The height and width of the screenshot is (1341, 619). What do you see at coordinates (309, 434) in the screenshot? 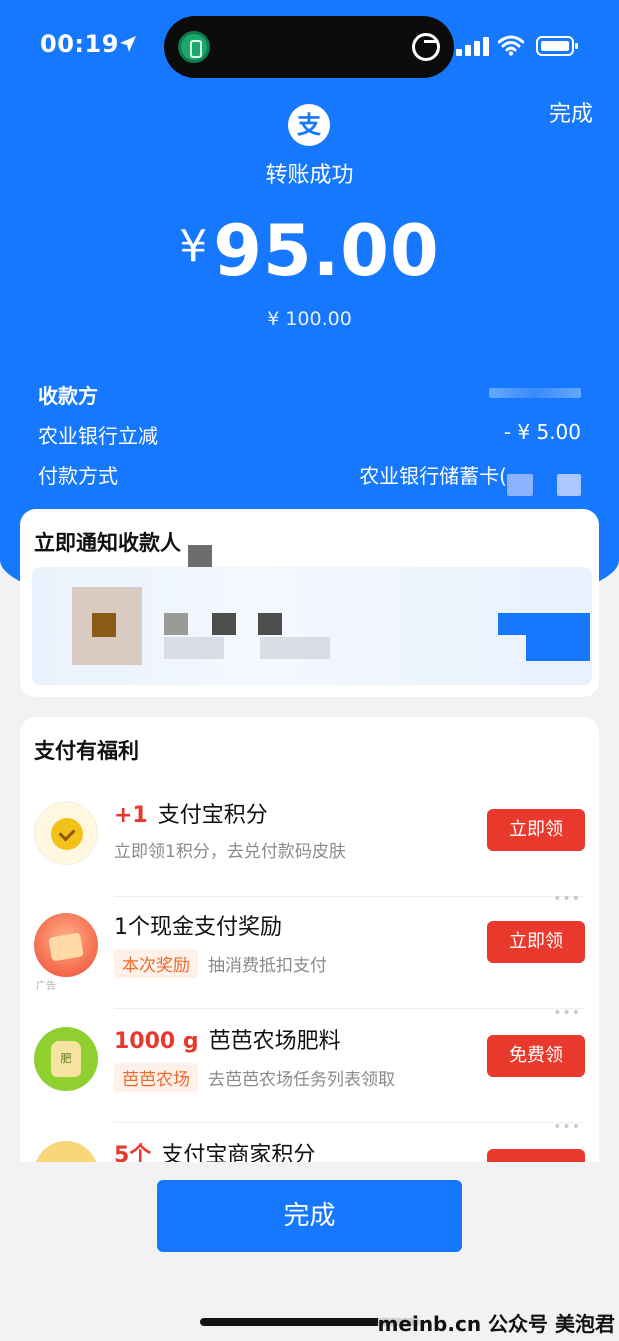
I see `detail-row-discount: 农业银行立减 - ¥ 5.00` at bounding box center [309, 434].